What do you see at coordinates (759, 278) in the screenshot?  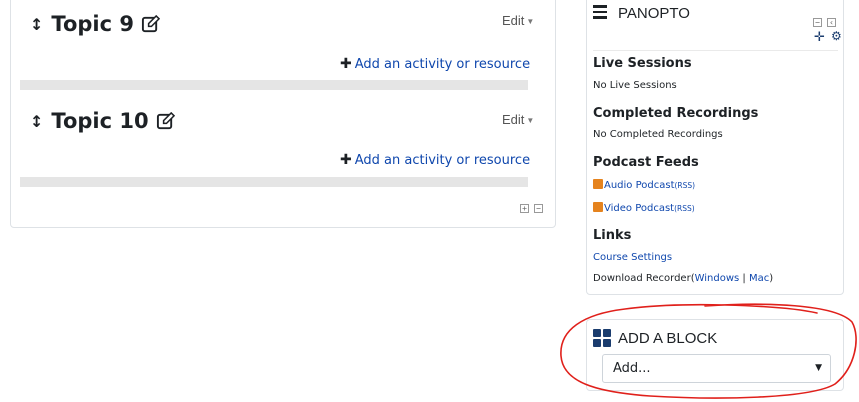 I see `mac-link: Mac` at bounding box center [759, 278].